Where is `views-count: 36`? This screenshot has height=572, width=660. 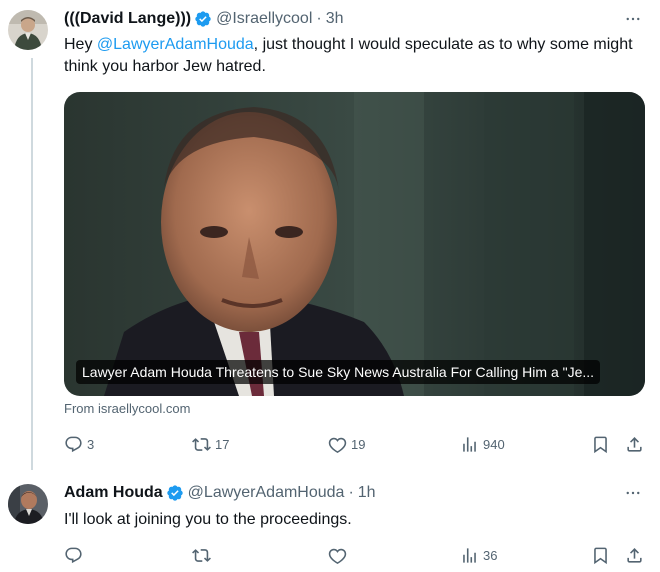 views-count: 36 is located at coordinates (490, 555).